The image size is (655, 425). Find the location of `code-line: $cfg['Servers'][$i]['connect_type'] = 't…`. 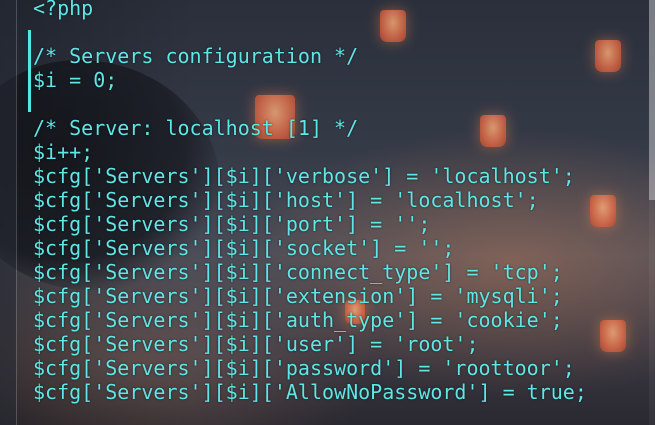

code-line: $cfg['Servers'][$i]['connect_type'] = 't… is located at coordinates (310, 272).